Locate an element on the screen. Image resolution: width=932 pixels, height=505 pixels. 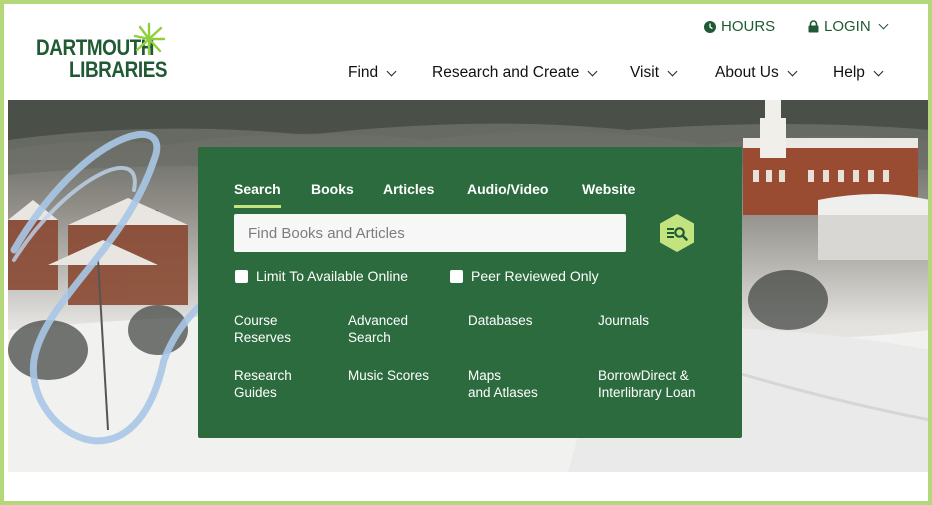
logo-line-2: LIBRARIES is located at coordinates (118, 69).